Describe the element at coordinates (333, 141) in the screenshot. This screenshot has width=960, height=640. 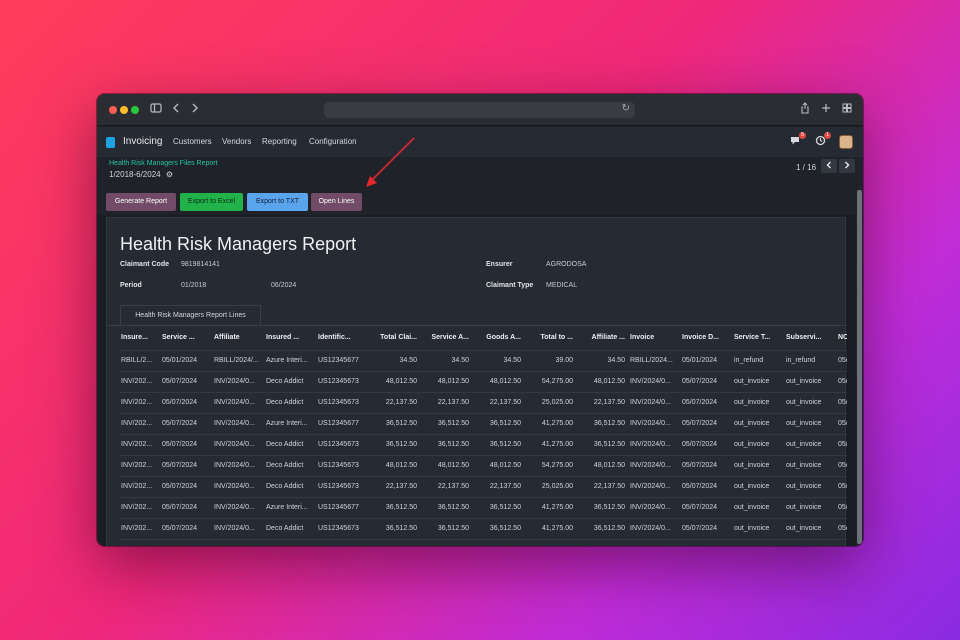
I see `menu-configuration: Configuration` at that location.